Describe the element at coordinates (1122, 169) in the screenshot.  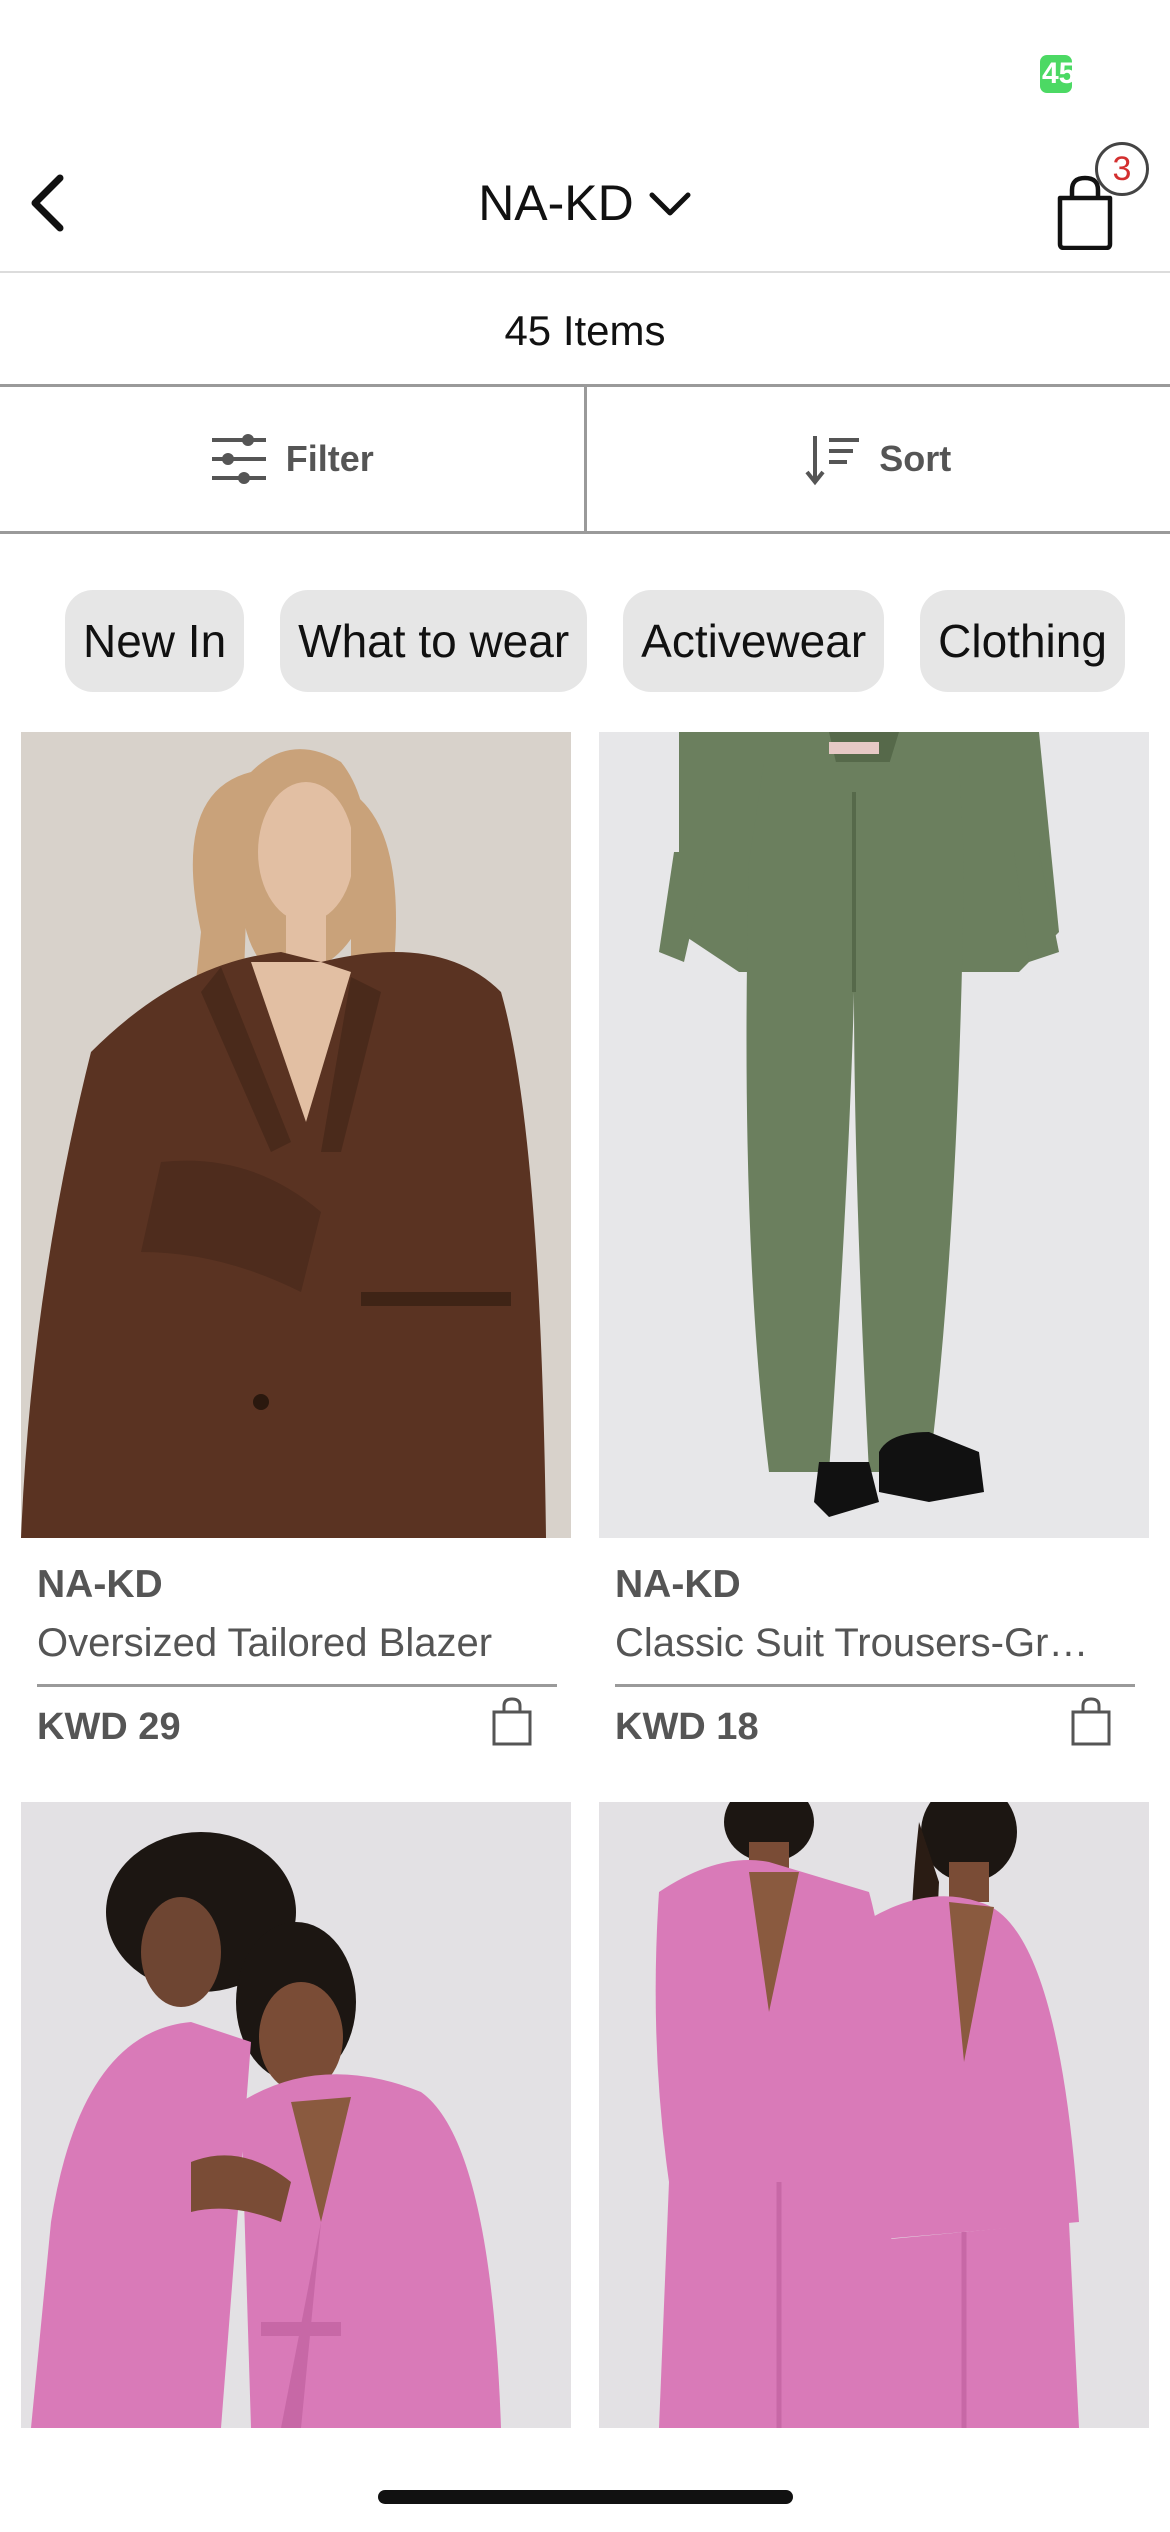
I see `cart-count-badge: 3` at that location.